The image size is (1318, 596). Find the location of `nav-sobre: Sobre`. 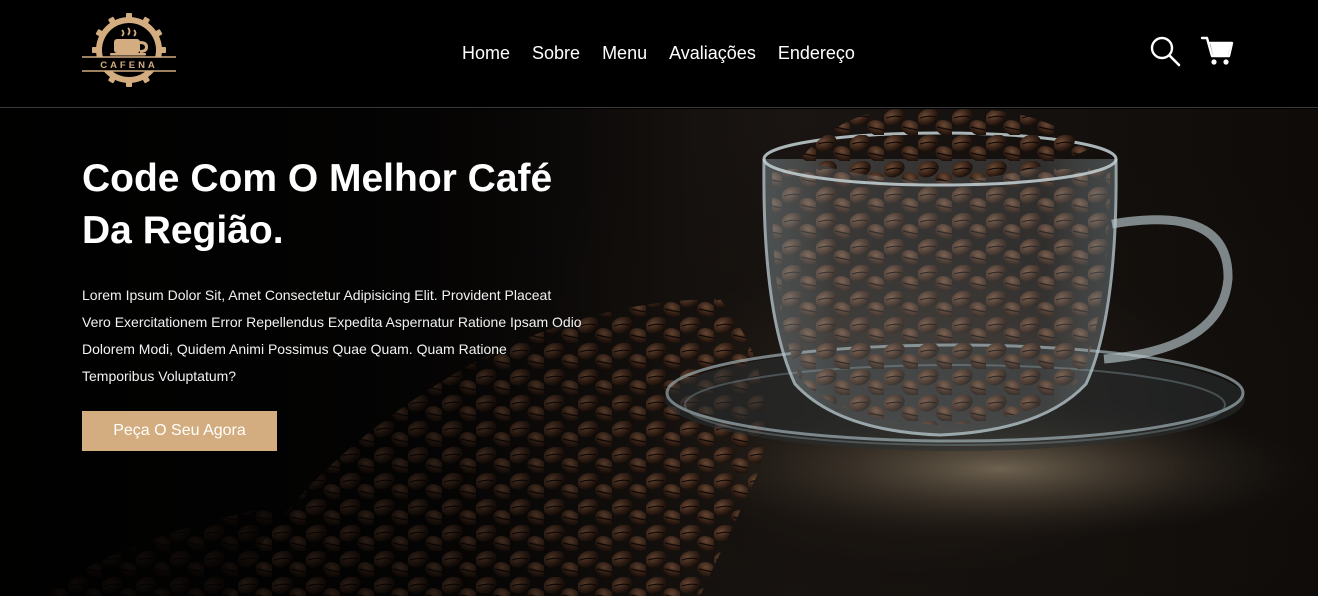

nav-sobre: Sobre is located at coordinates (556, 53).